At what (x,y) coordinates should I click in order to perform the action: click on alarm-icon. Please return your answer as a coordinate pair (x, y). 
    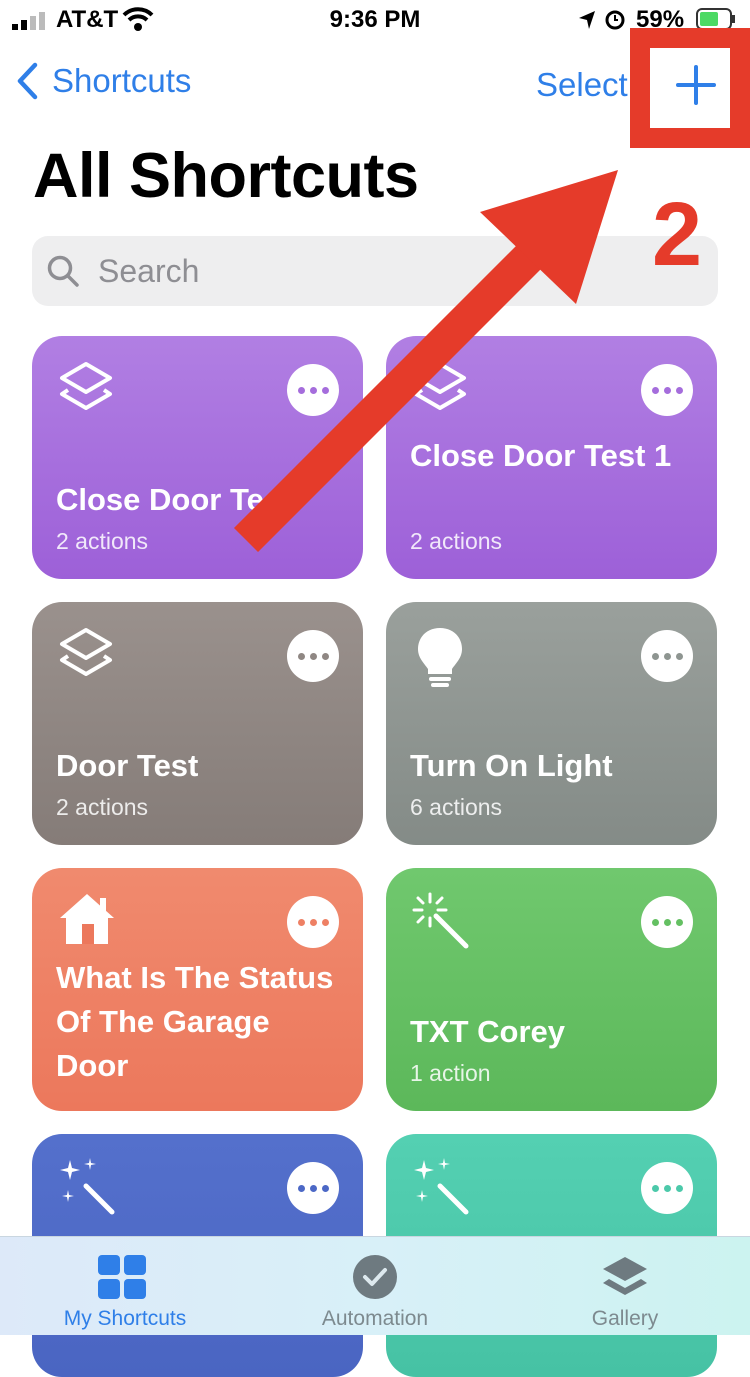
    Looking at the image, I should click on (615, 20).